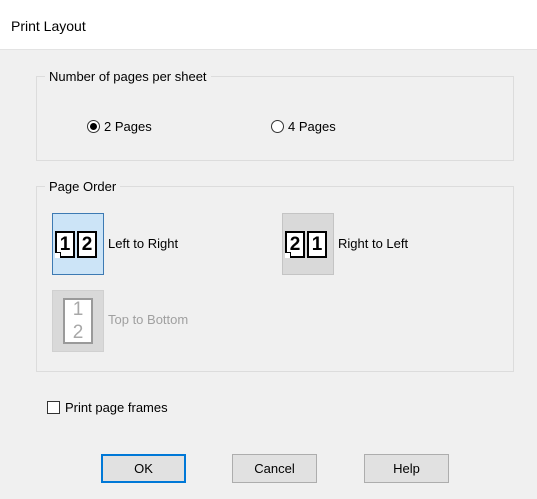 The width and height of the screenshot is (537, 499). Describe the element at coordinates (48, 26) in the screenshot. I see `dialog-title: Print Layout` at that location.